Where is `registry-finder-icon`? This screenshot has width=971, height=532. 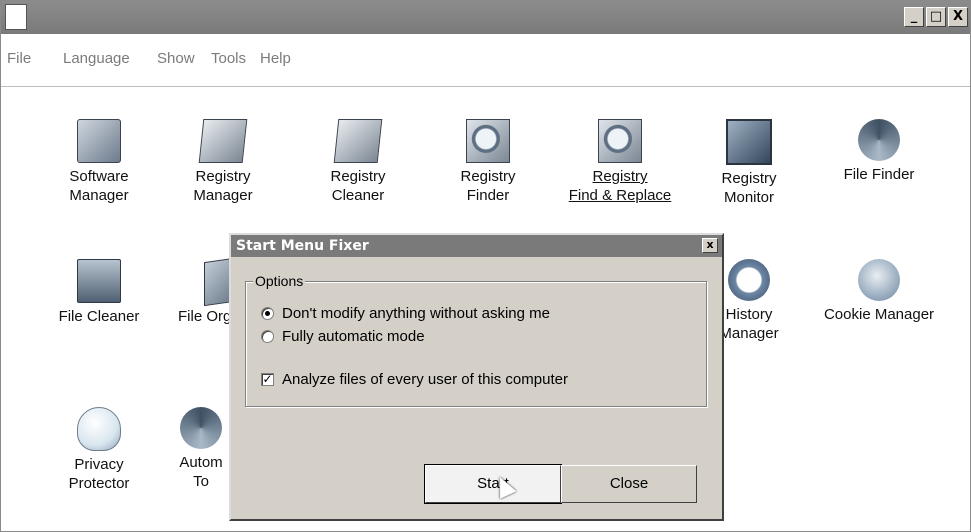 registry-finder-icon is located at coordinates (488, 141).